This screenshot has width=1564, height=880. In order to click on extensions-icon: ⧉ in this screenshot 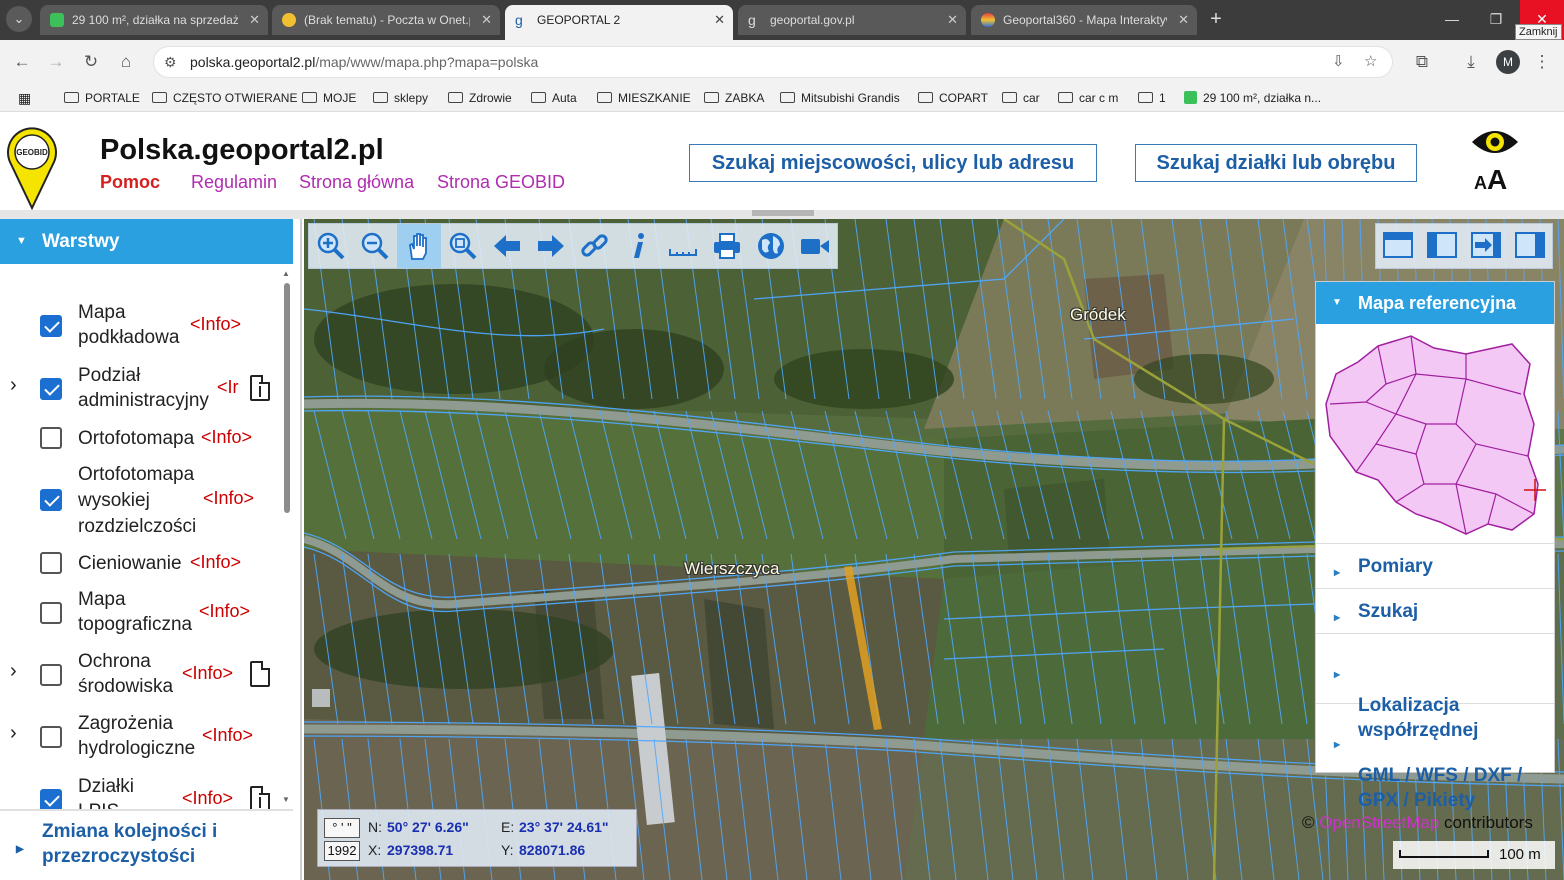, I will do `click(1422, 62)`.